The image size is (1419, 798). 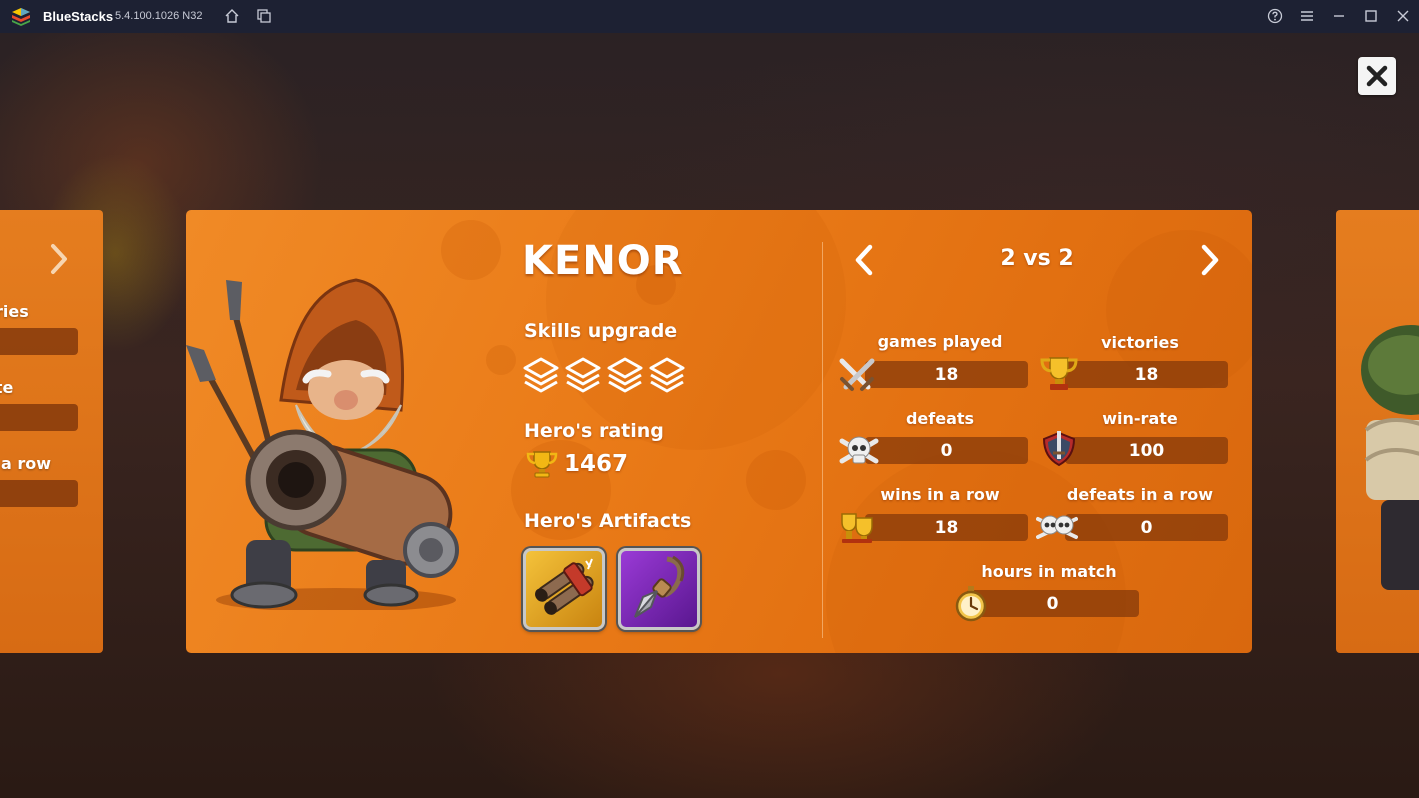 What do you see at coordinates (946, 527) in the screenshot?
I see `wins-in-a-row-value: 18` at bounding box center [946, 527].